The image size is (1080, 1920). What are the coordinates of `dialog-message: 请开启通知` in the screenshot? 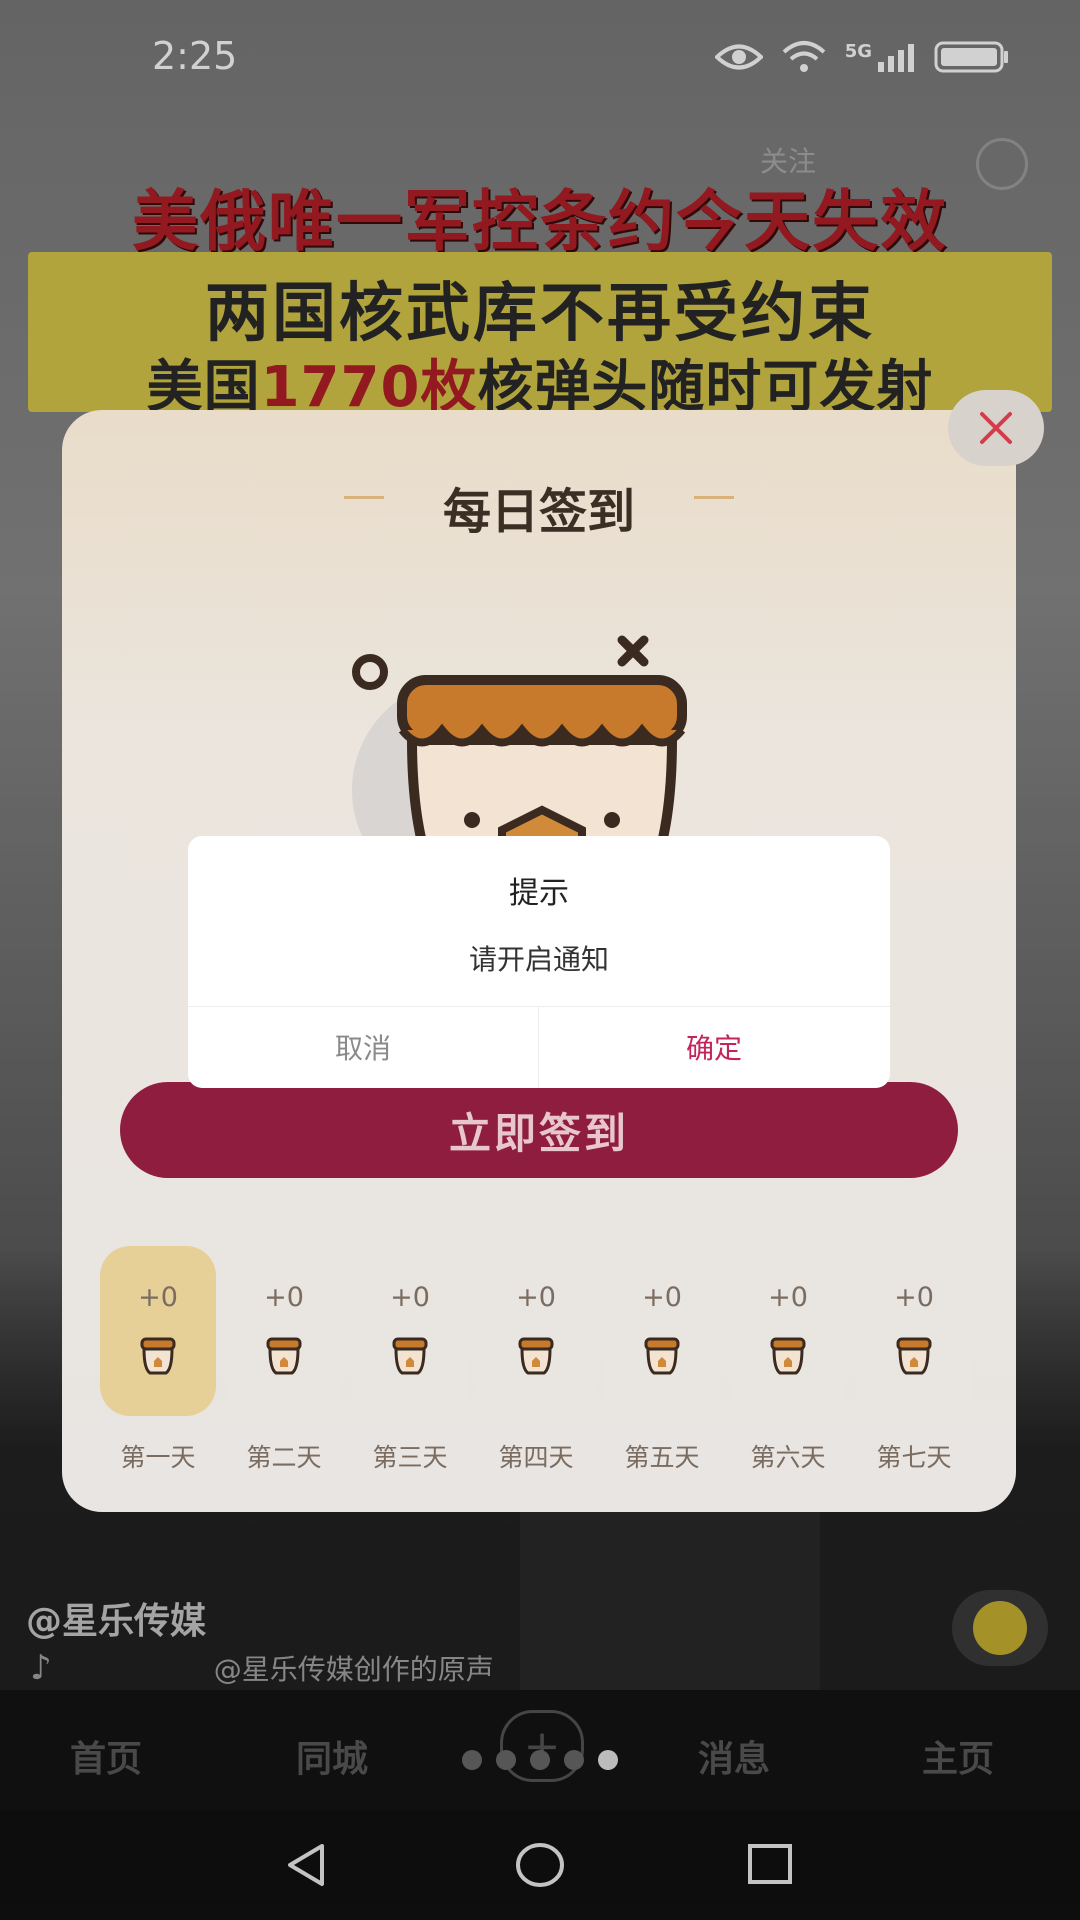 It's located at (538, 959).